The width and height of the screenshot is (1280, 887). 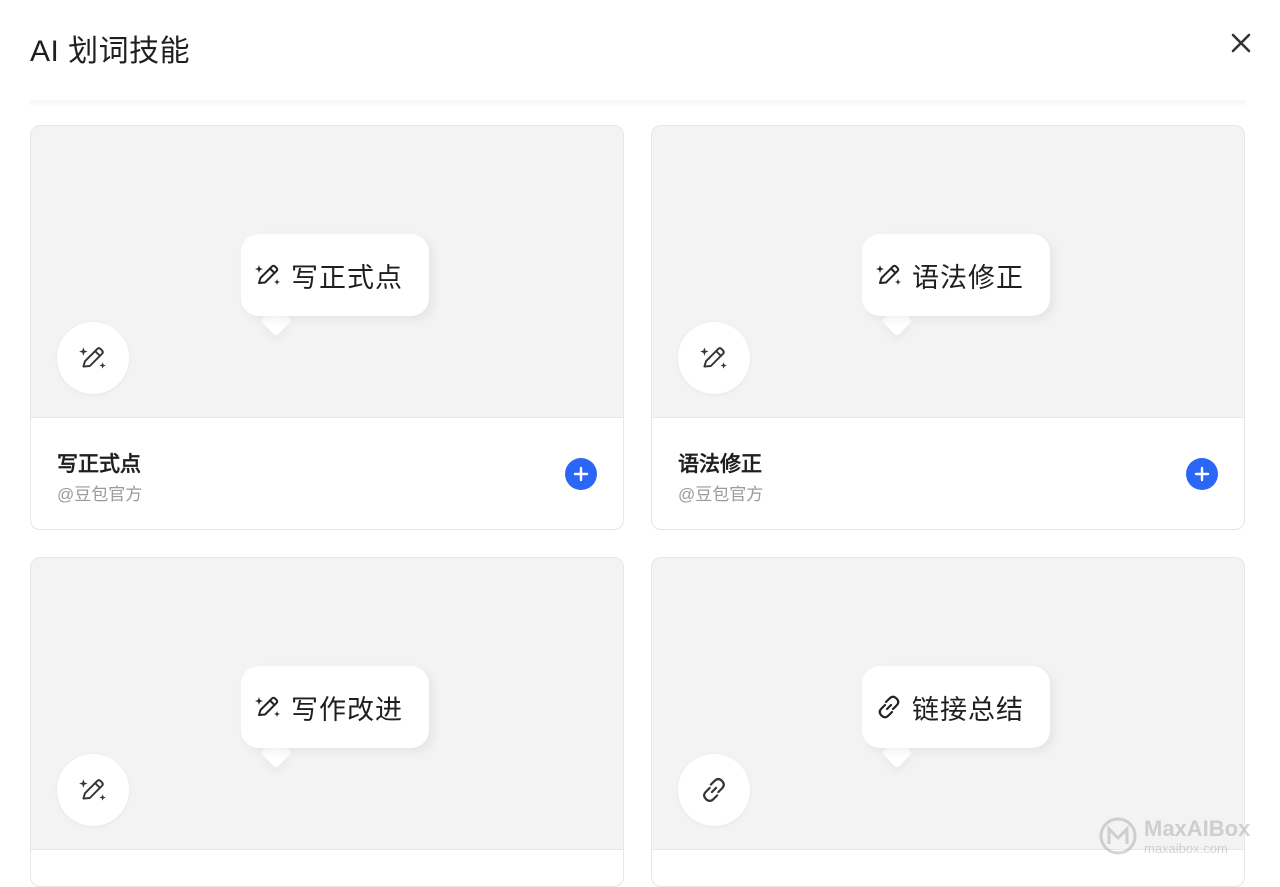 I want to click on skill-info: 写正式点 @豆包官方, so click(x=327, y=473).